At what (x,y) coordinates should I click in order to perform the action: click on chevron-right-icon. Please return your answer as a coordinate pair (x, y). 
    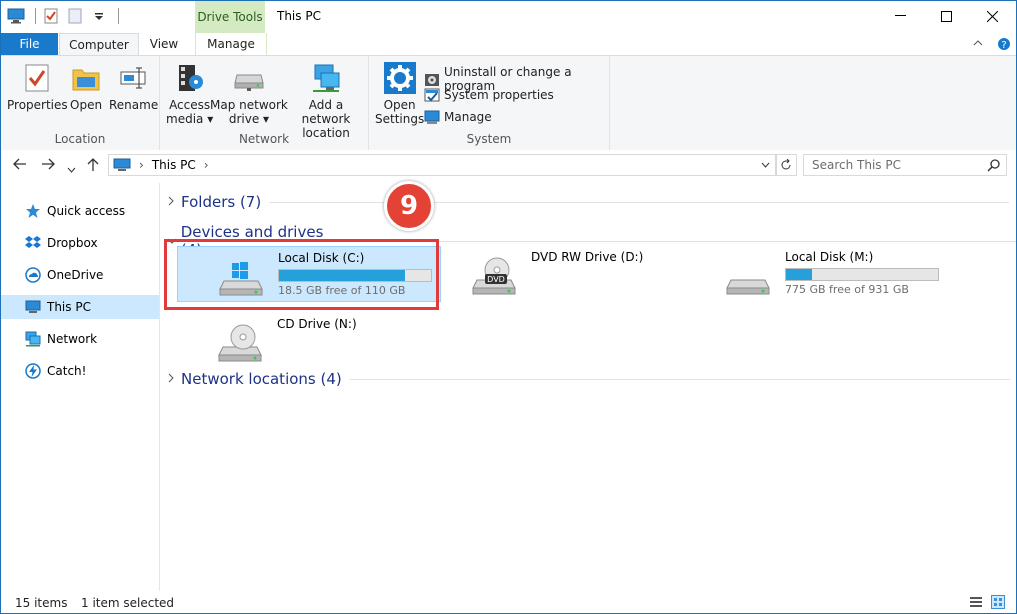
    Looking at the image, I should click on (174, 202).